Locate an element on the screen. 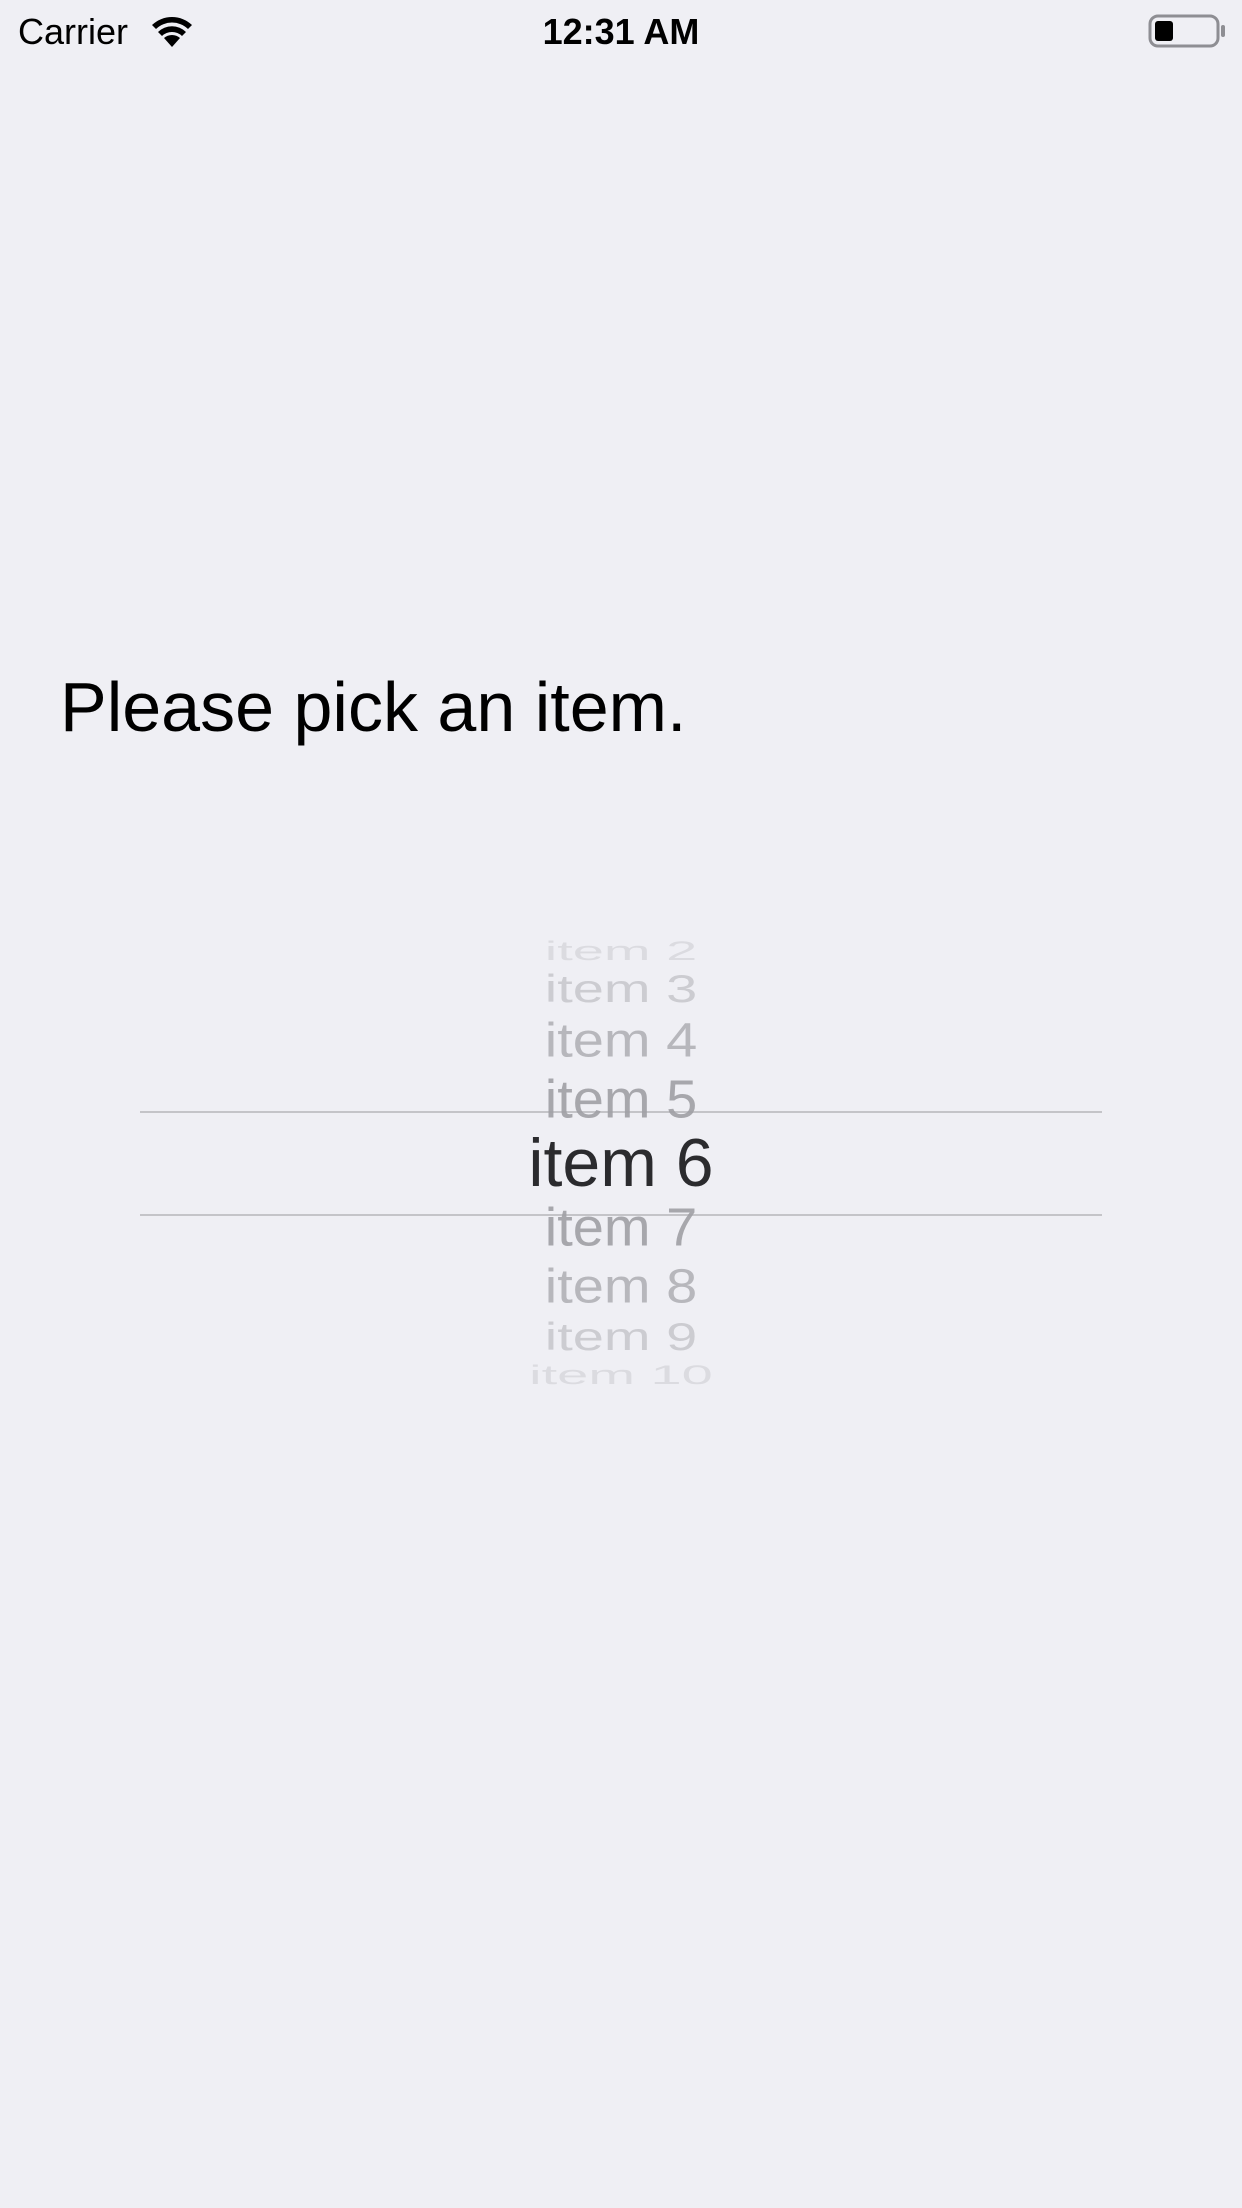 The image size is (1242, 2208). picker-row: item 4 is located at coordinates (621, 1039).